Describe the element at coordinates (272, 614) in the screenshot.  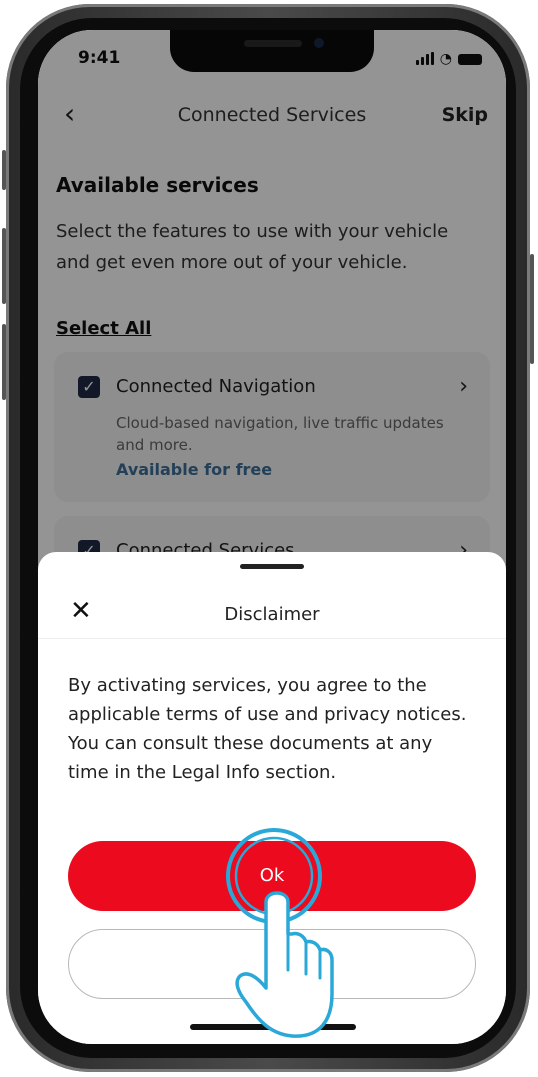
I see `sheet-title: Disclaimer` at that location.